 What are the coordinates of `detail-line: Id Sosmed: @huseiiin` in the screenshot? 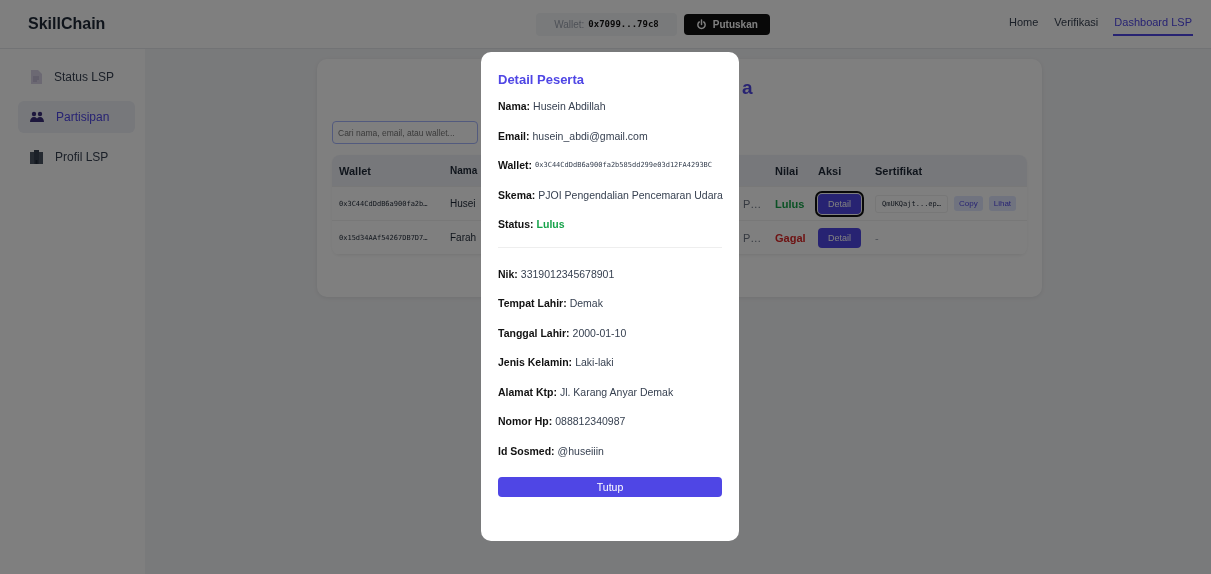 It's located at (551, 451).